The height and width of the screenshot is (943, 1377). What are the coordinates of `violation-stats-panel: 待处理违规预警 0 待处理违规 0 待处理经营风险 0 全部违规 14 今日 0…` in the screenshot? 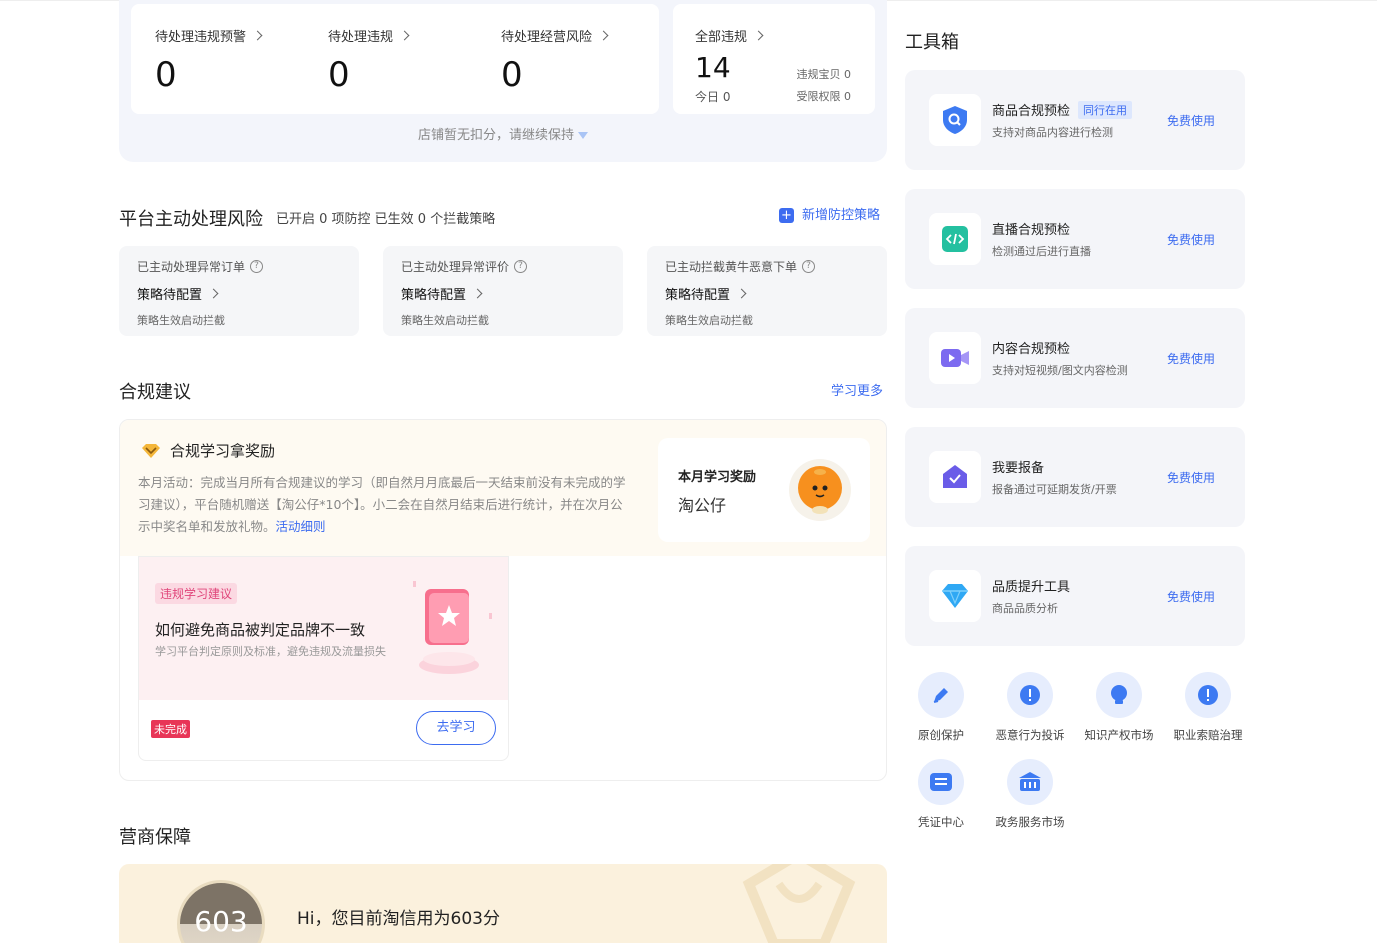 It's located at (503, 81).